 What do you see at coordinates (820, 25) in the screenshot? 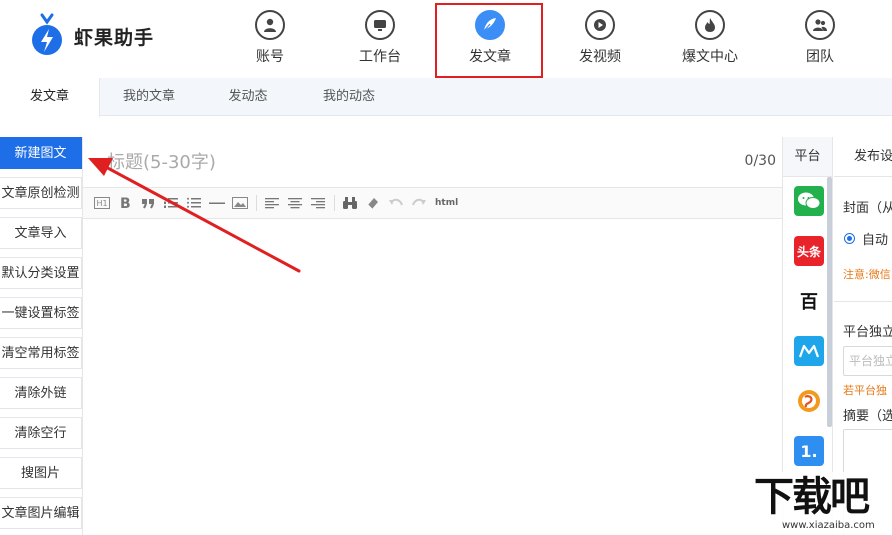
I see `team-icon` at bounding box center [820, 25].